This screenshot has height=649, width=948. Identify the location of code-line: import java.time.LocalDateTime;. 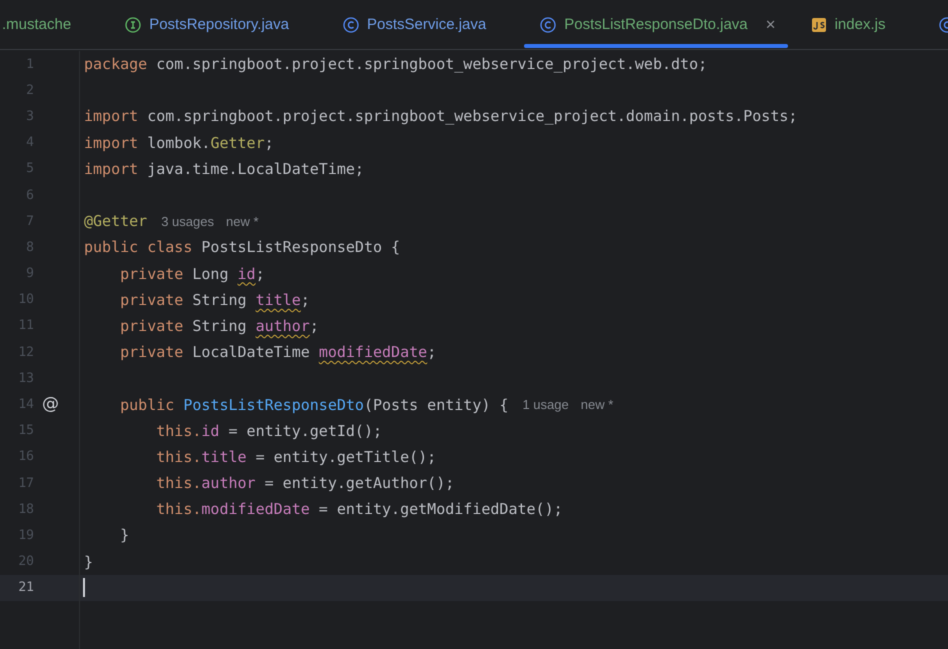
(224, 169).